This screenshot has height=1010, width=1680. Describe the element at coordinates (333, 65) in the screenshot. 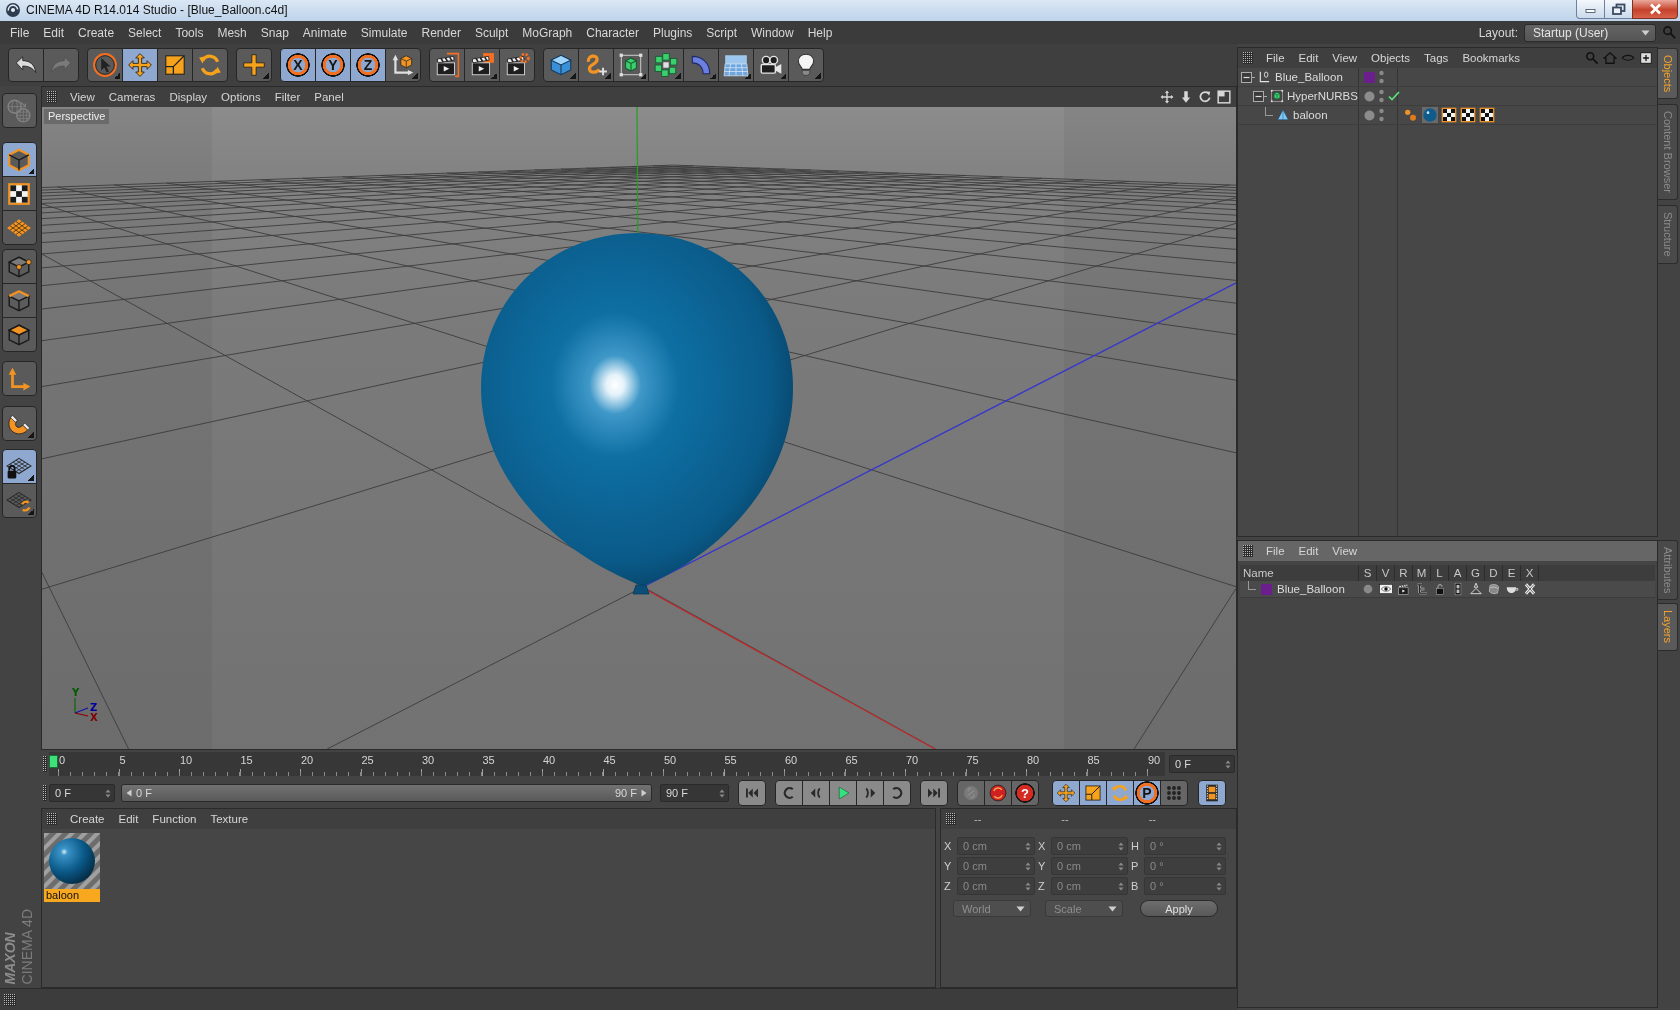

I see `axis-lock-button: Y` at that location.